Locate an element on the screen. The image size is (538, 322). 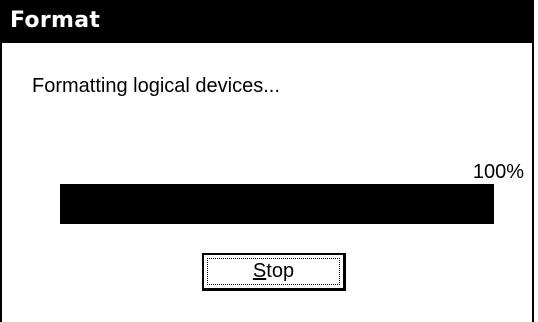
dialog-title: Format is located at coordinates (55, 20).